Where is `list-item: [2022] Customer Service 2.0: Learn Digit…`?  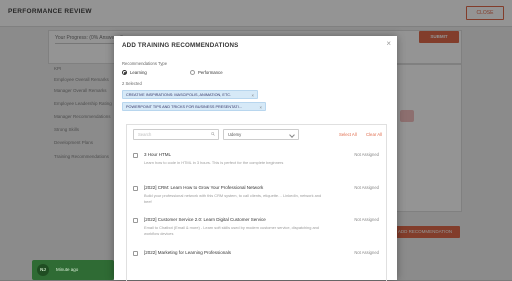 list-item: [2022] Customer Service 2.0: Learn Digit… is located at coordinates (257, 230).